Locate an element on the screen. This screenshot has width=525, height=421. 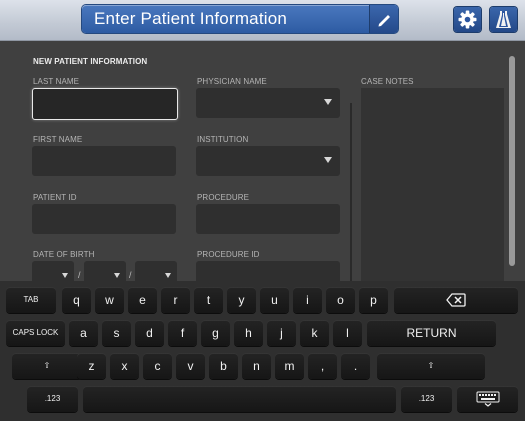
key-j: j is located at coordinates (281, 333).